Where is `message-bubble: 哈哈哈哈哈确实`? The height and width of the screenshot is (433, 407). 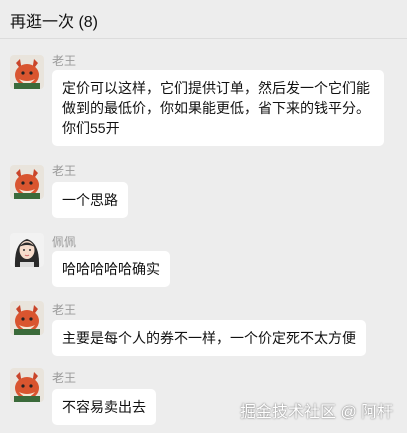
message-bubble: 哈哈哈哈哈确实 is located at coordinates (111, 269).